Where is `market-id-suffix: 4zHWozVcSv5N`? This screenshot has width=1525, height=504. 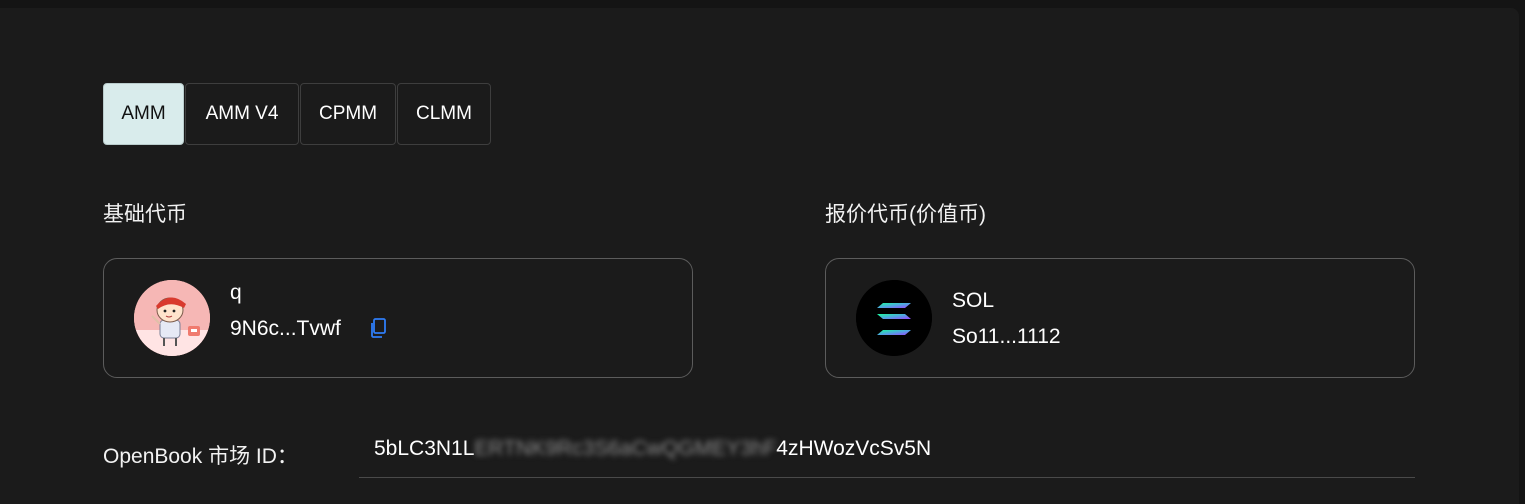 market-id-suffix: 4zHWozVcSv5N is located at coordinates (854, 448).